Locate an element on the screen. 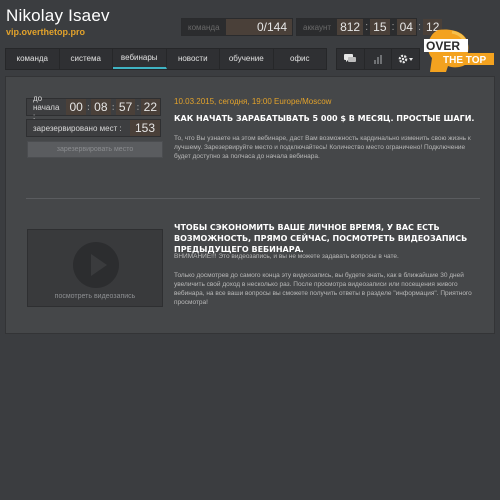 This screenshot has width=500, height=500. chat-icon is located at coordinates (350, 58).